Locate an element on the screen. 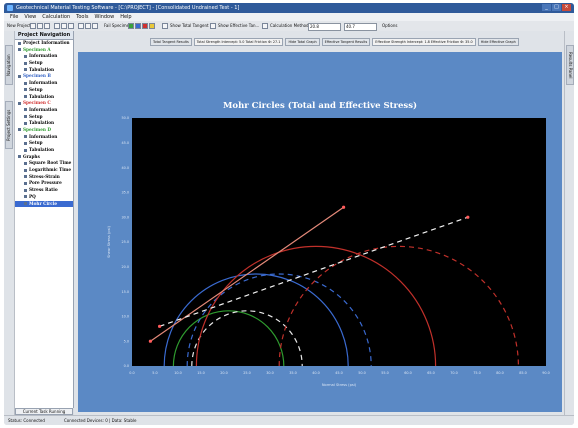 This screenshot has height=428, width=578. menu-calculation: Calculation is located at coordinates (56, 17).